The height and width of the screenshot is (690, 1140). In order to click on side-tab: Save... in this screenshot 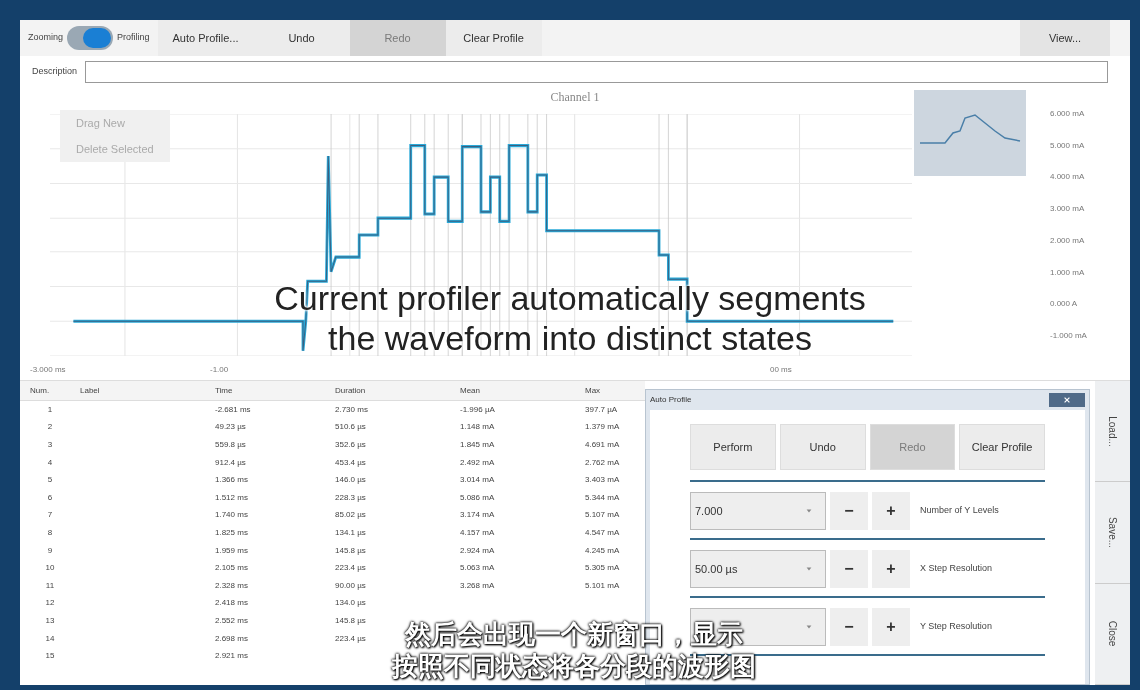, I will do `click(1112, 532)`.